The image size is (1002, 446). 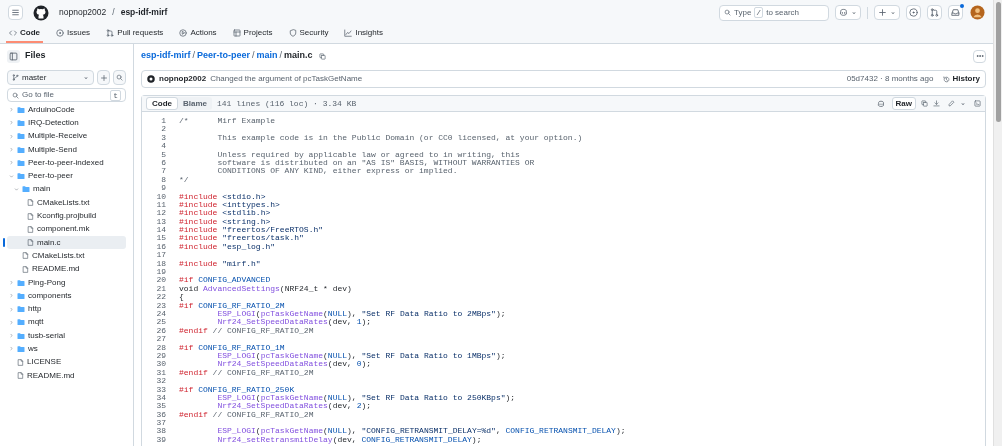 I want to click on tree-item: Peer-to-peer-indexed, so click(x=66, y=163).